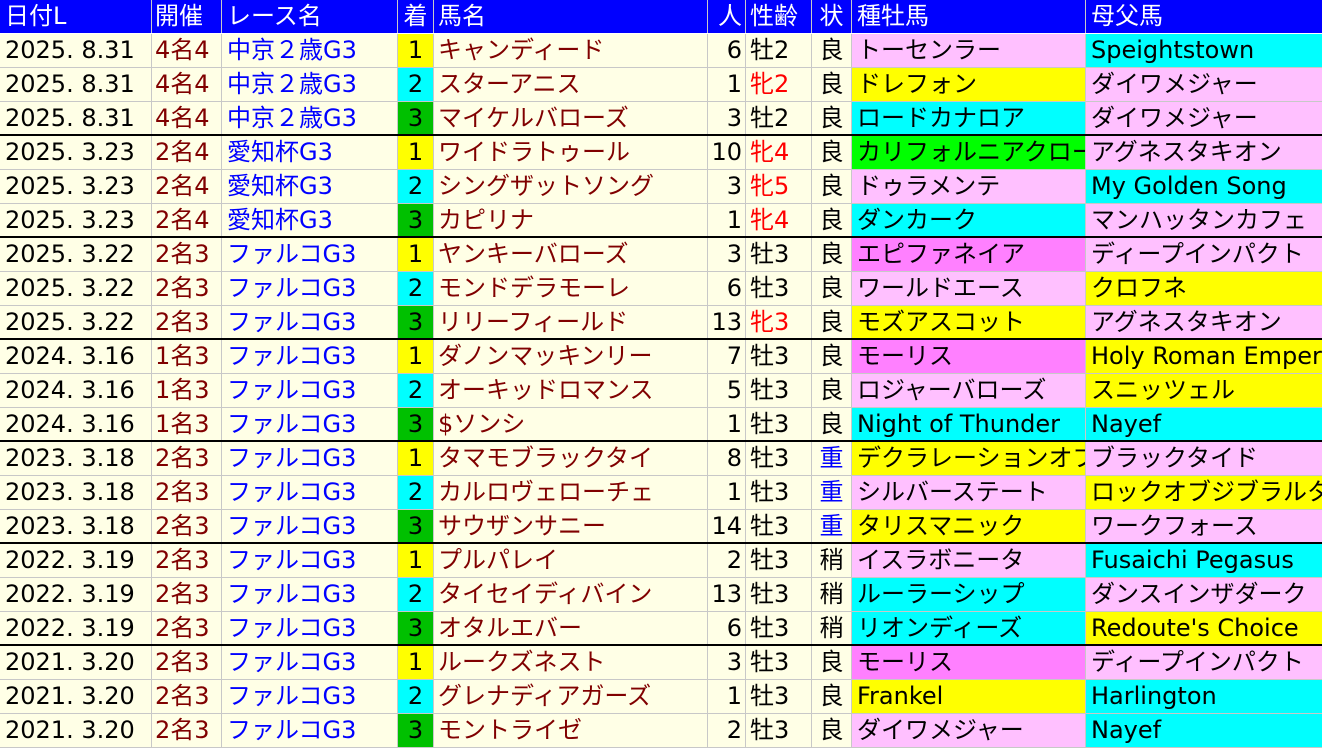  What do you see at coordinates (779, 322) in the screenshot?
I see `cell-sex-age: 牝3` at bounding box center [779, 322].